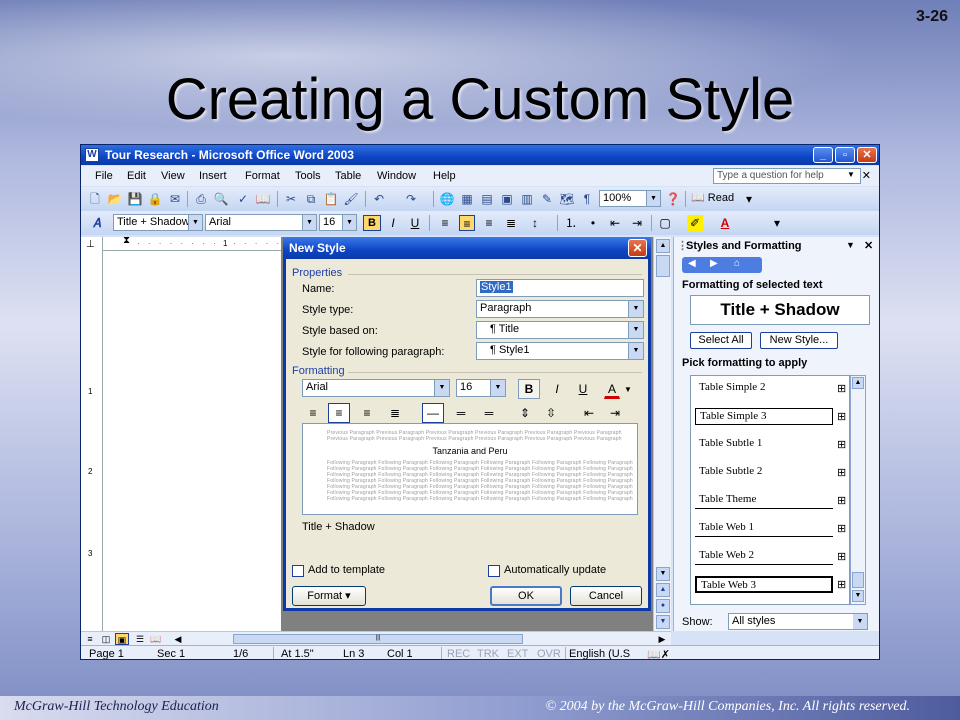  Describe the element at coordinates (612, 389) in the screenshot. I see `dialog-font-color-icon: A` at that location.